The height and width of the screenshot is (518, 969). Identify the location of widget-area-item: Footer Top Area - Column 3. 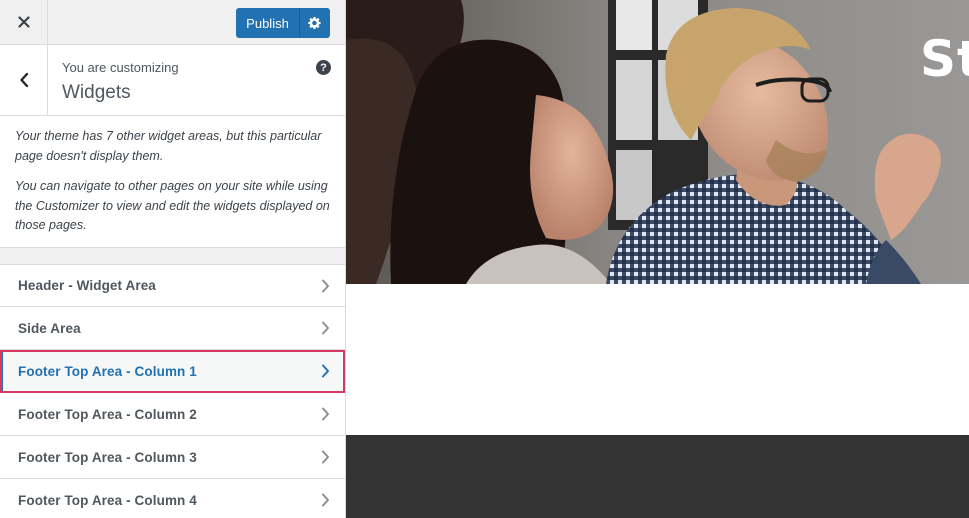
(172, 457).